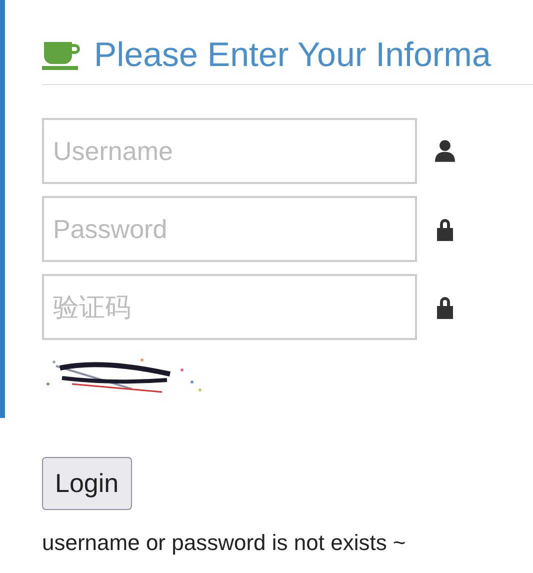  I want to click on input-field: Username, so click(229, 151).